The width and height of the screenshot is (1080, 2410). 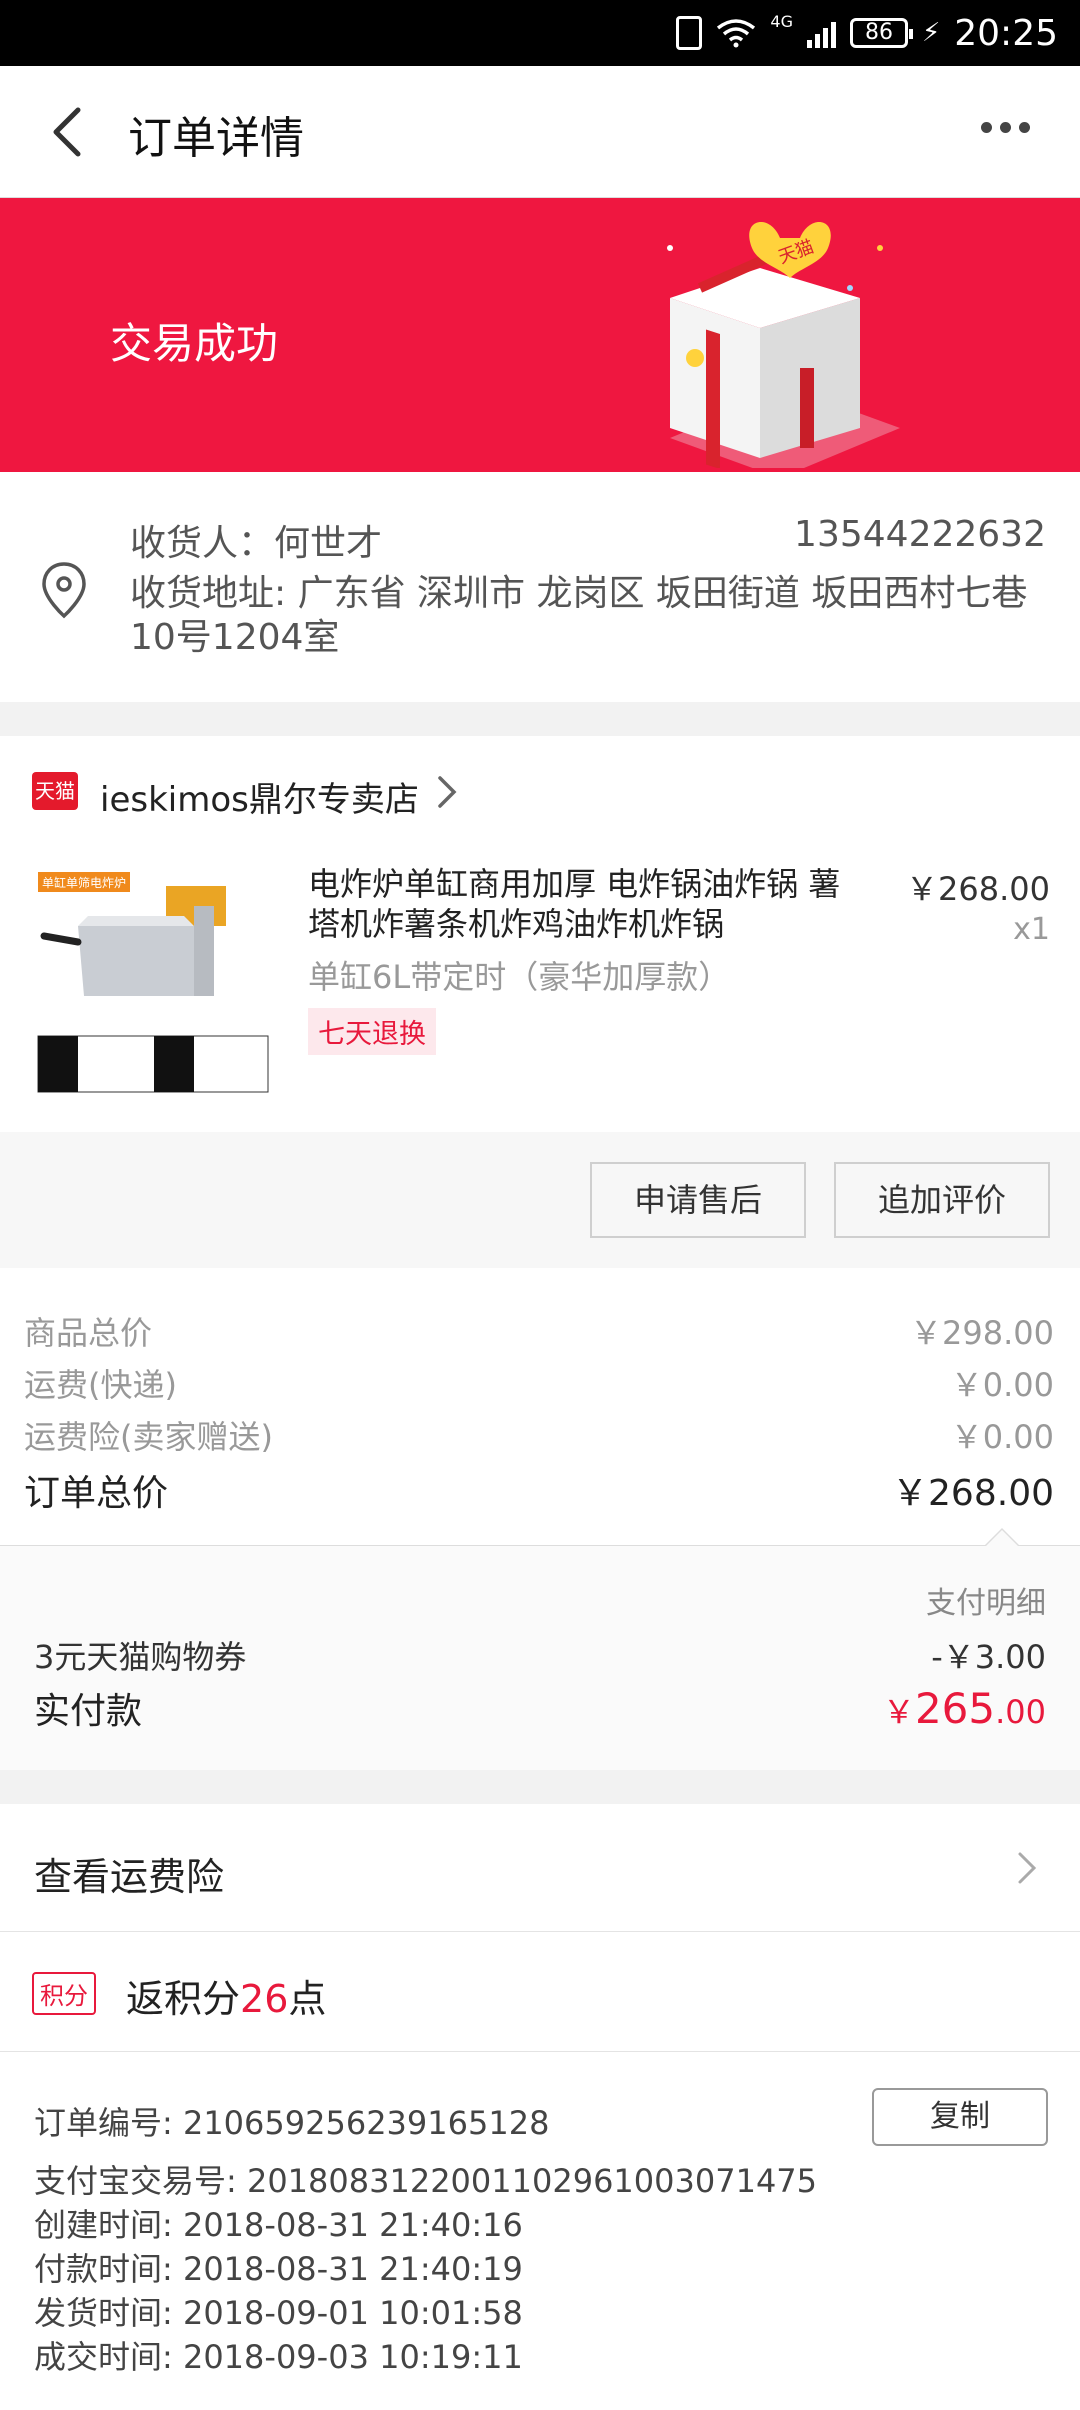 What do you see at coordinates (579, 615) in the screenshot?
I see `delivery-address: 收货地址: 广东省 深圳市 龙岗区 坂田街道 坂田西村七巷10号1204室` at bounding box center [579, 615].